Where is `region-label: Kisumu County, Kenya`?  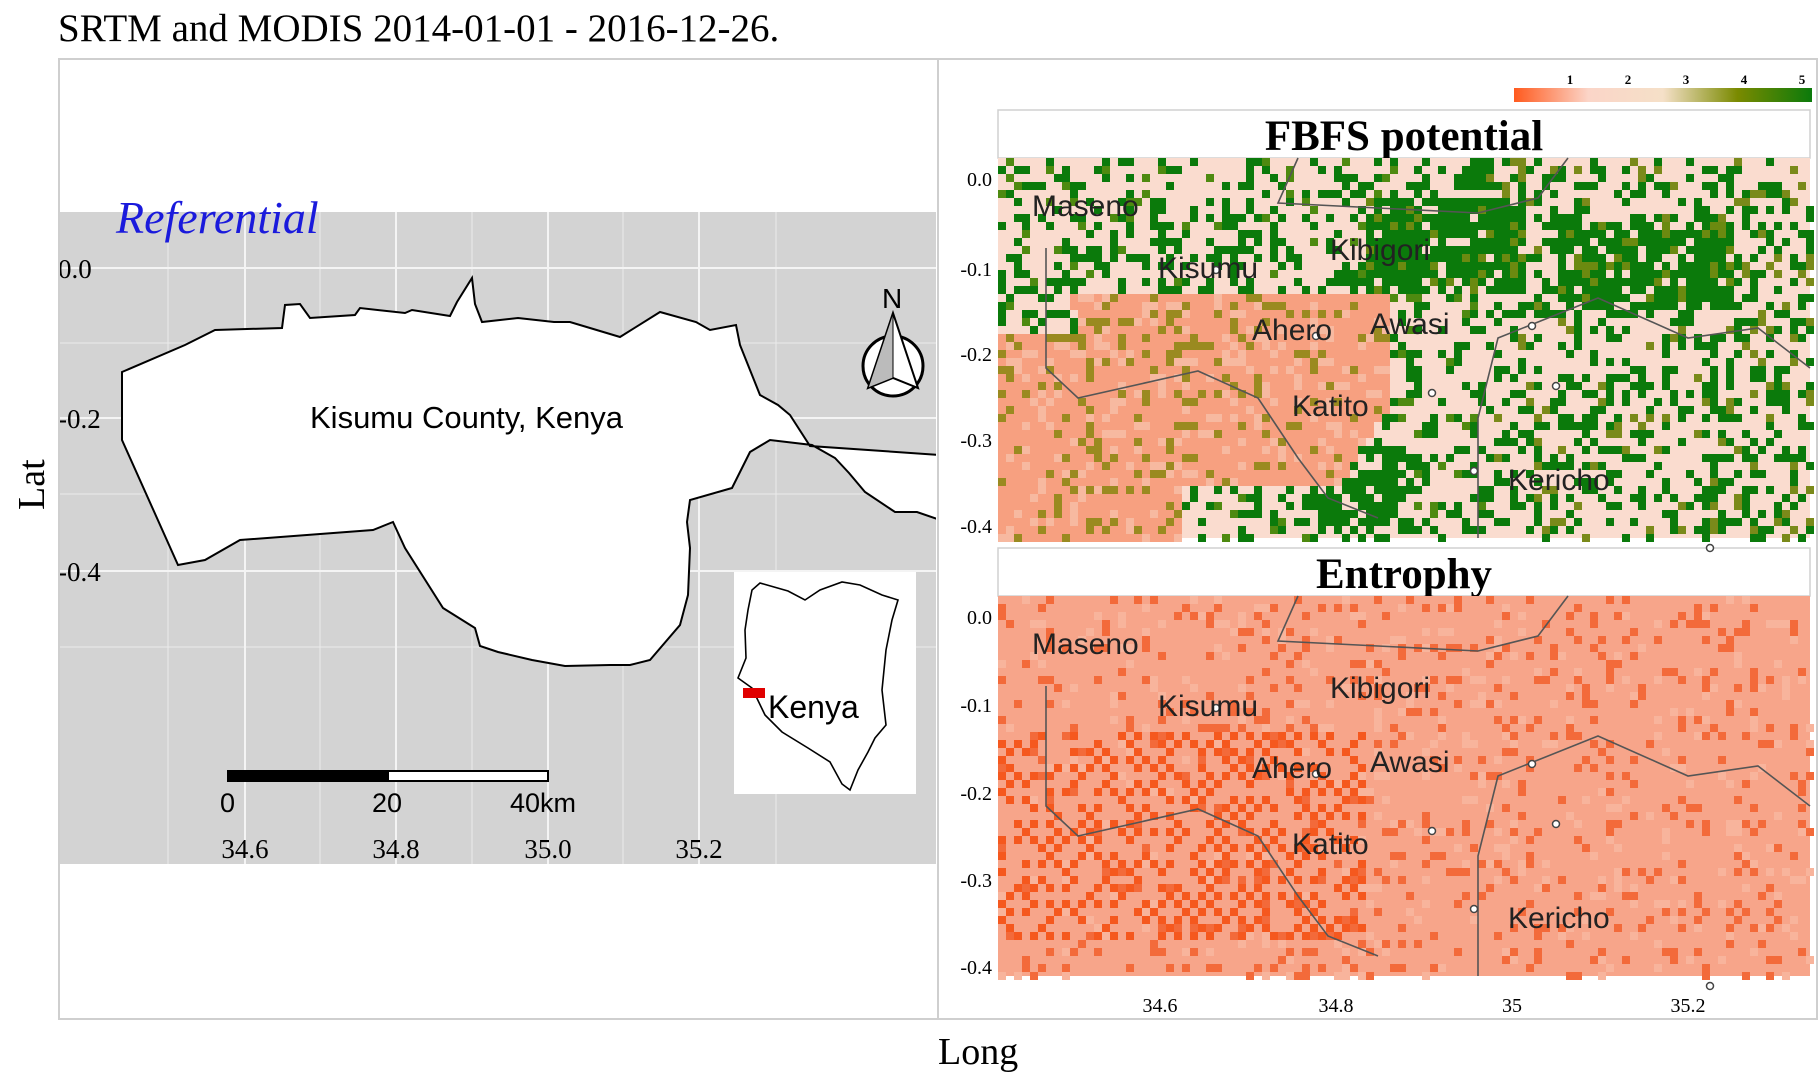
region-label: Kisumu County, Kenya is located at coordinates (467, 417).